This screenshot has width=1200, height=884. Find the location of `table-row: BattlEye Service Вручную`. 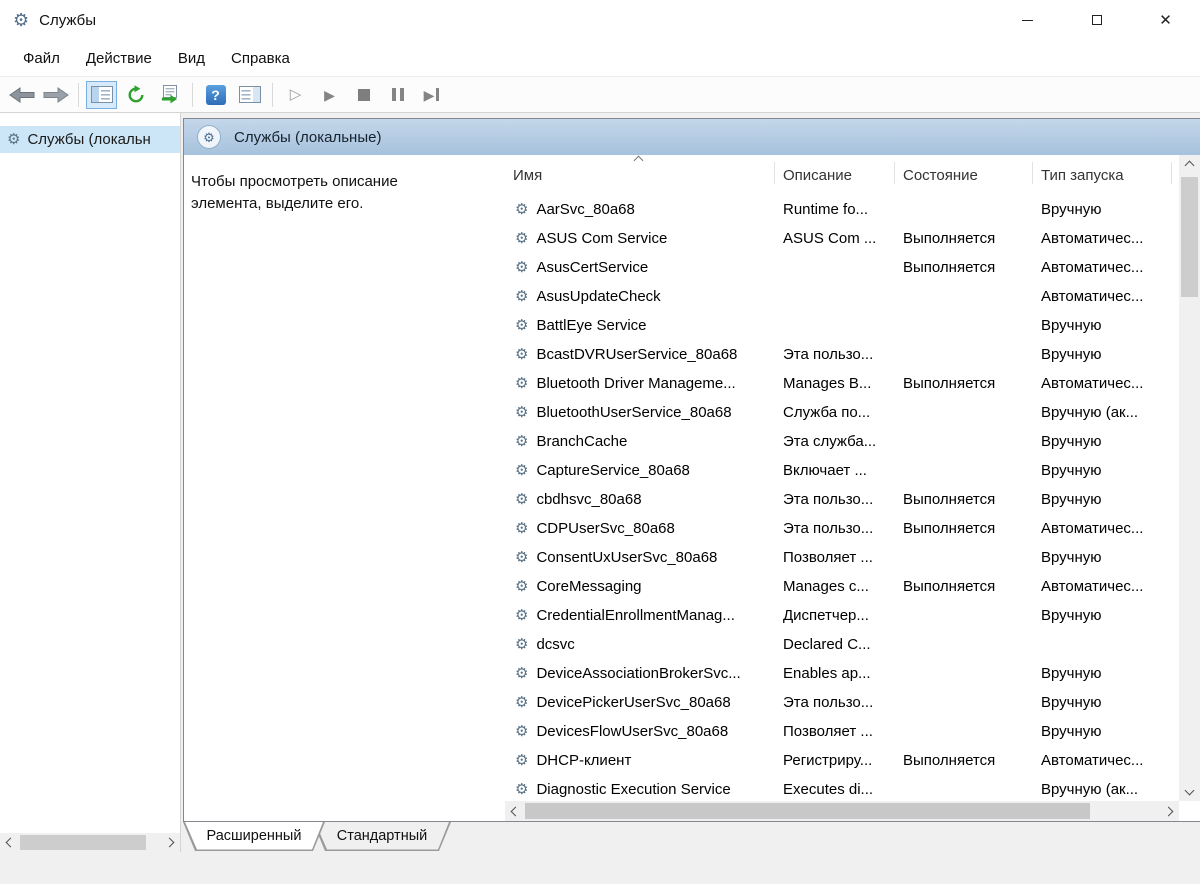

table-row: BattlEye Service Вручную is located at coordinates (842, 325).